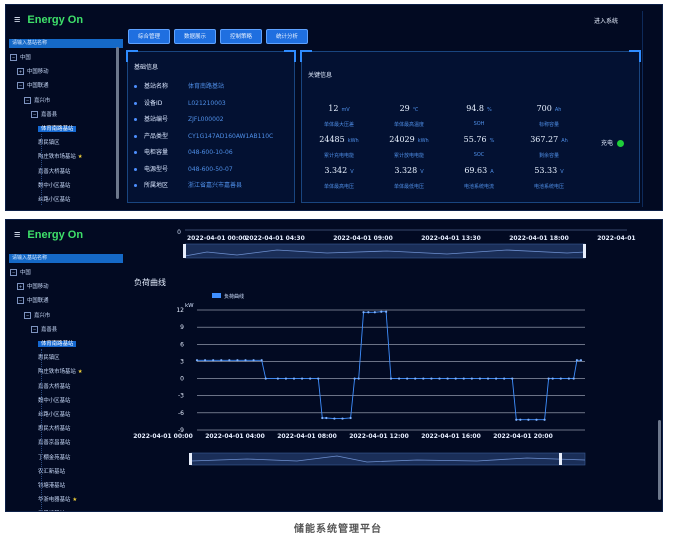 The height and width of the screenshot is (544, 676). I want to click on tab-data-display: 数据展示, so click(195, 36).